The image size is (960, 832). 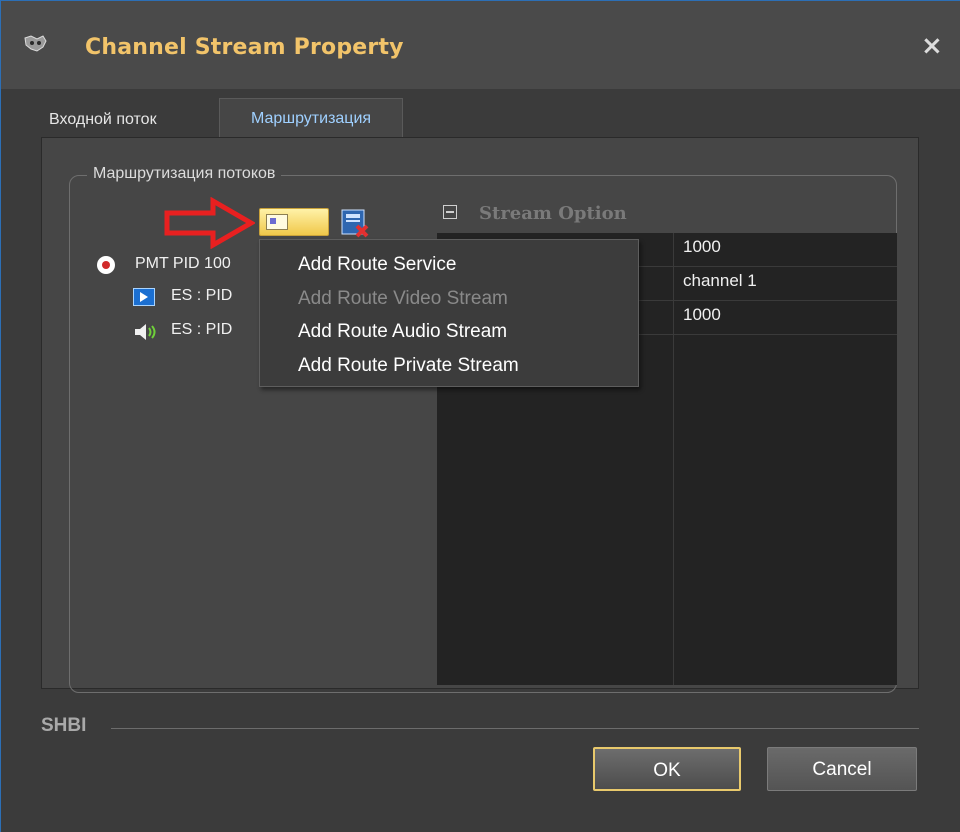 I want to click on title-bar: Channel Stream Property ×, so click(x=480, y=45).